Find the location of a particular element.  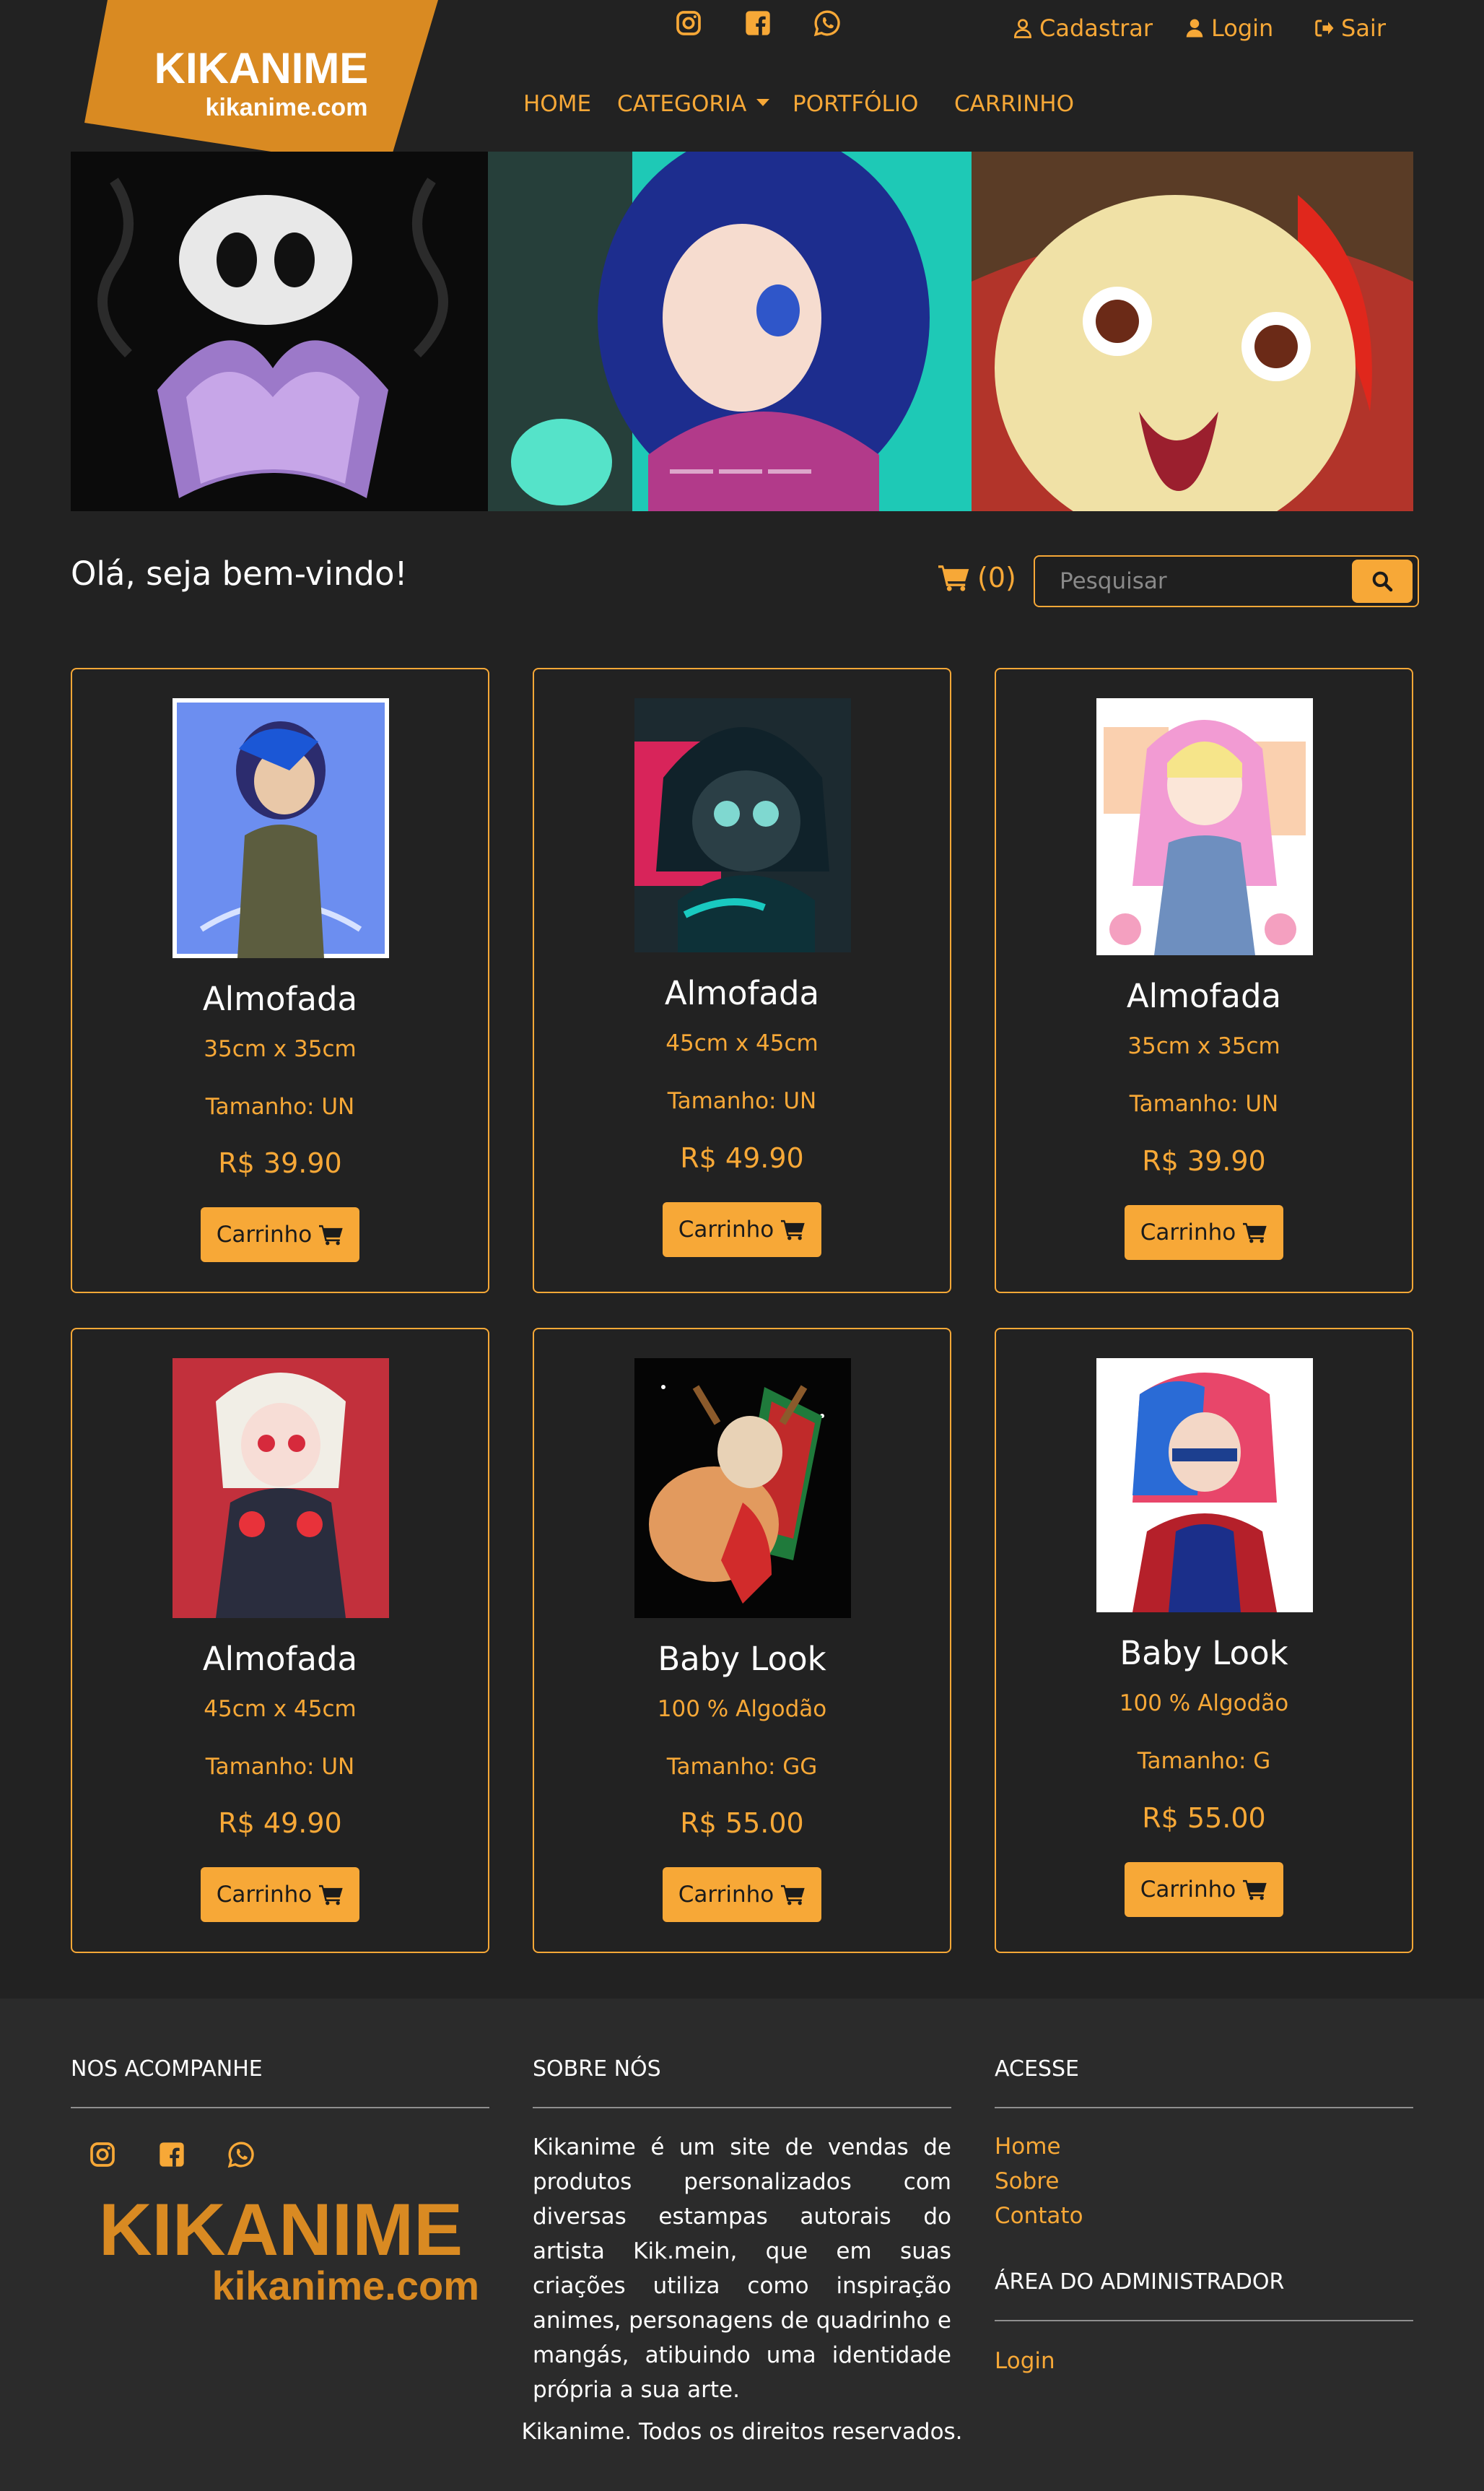

logout-link: Sair is located at coordinates (1350, 28).